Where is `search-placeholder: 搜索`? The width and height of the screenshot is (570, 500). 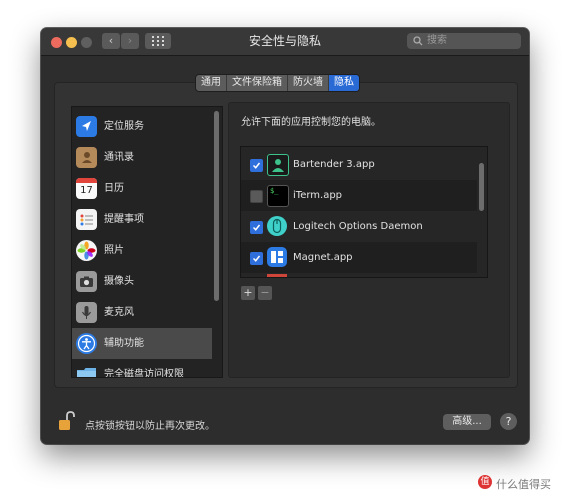 search-placeholder: 搜索 is located at coordinates (437, 40).